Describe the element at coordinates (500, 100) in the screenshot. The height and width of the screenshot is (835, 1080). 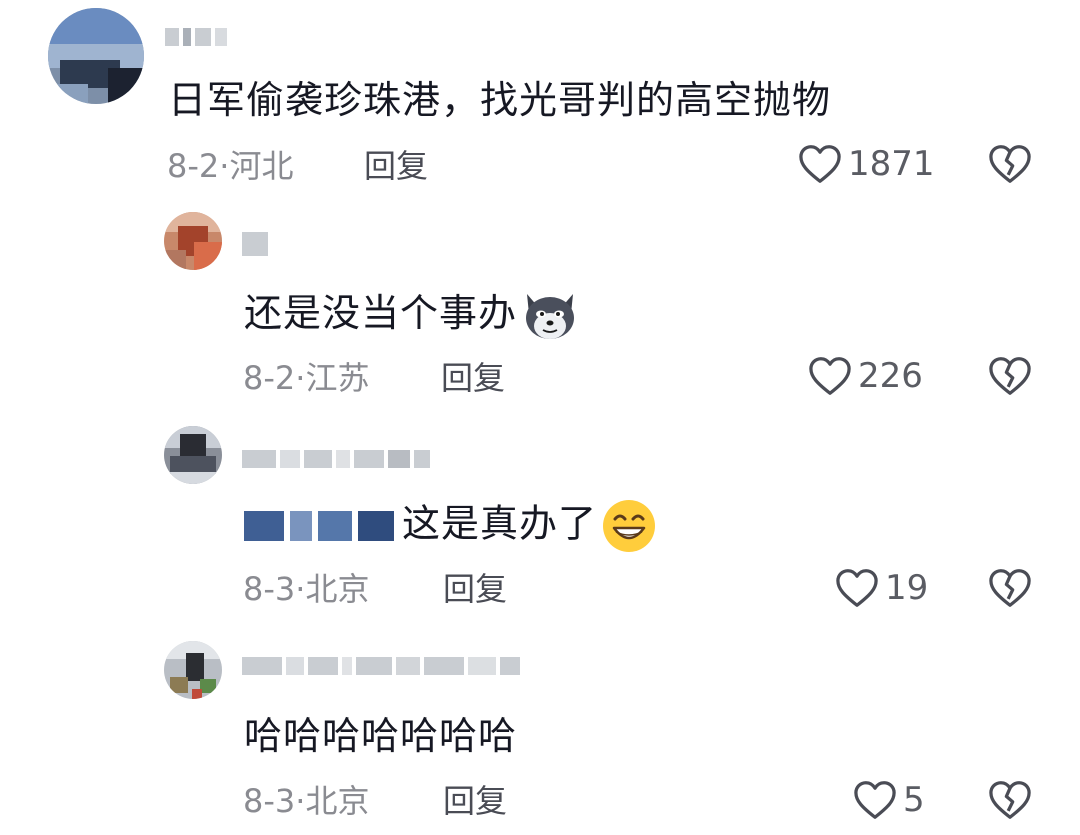
I see `comment-text: 日军偷袭珍珠港，找光哥判的高空抛物` at that location.